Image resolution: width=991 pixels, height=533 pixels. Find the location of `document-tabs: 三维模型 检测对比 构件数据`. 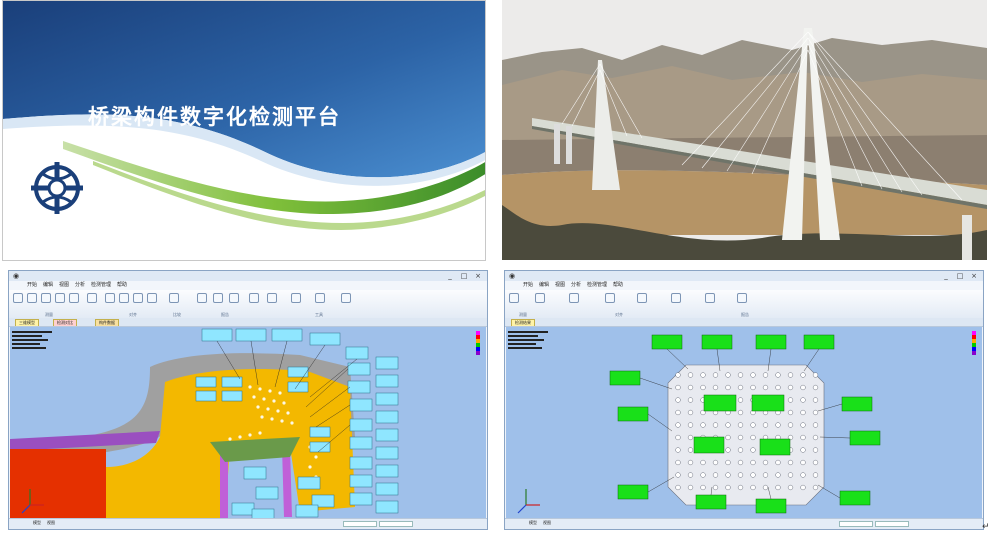

document-tabs: 三维模型 检测对比 构件数据 is located at coordinates (248, 322).